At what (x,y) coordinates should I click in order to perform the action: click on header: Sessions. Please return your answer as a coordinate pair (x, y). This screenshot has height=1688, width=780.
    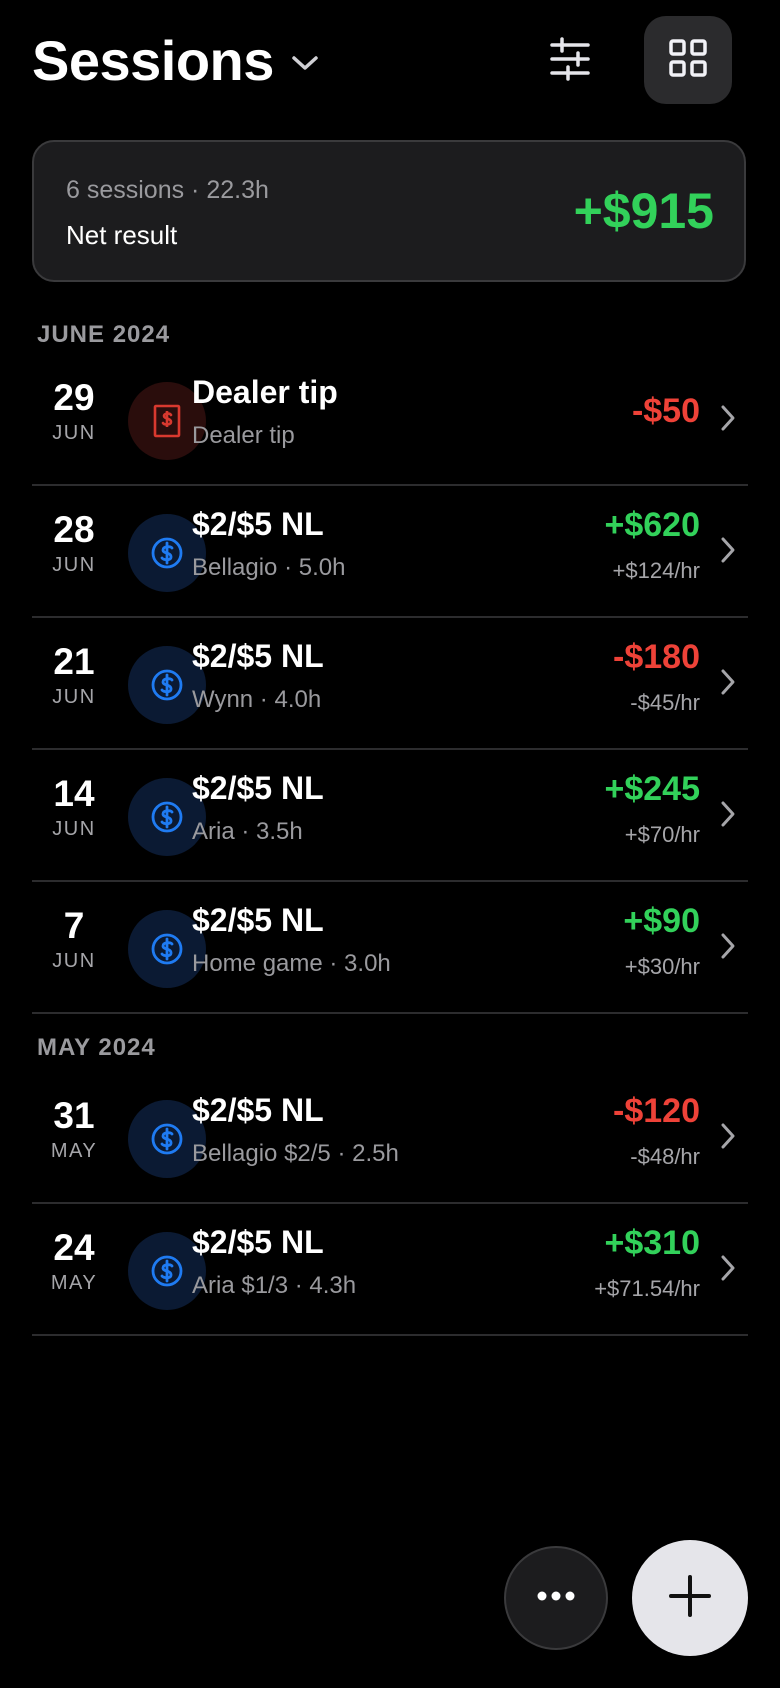
    Looking at the image, I should click on (390, 65).